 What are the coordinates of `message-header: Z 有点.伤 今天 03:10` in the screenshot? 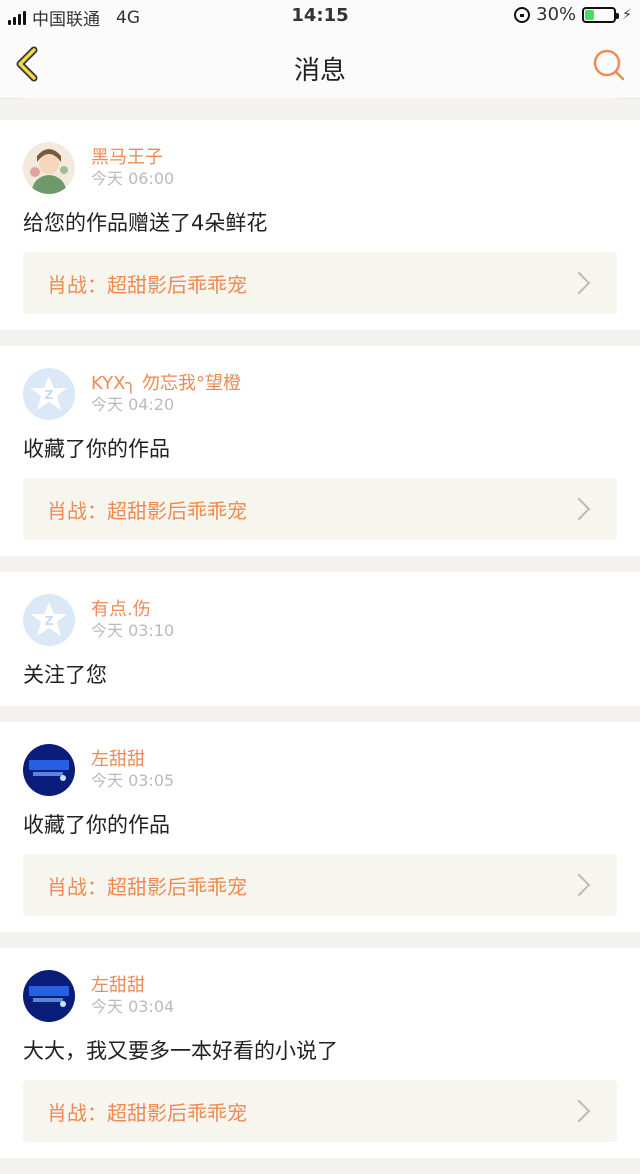 It's located at (320, 620).